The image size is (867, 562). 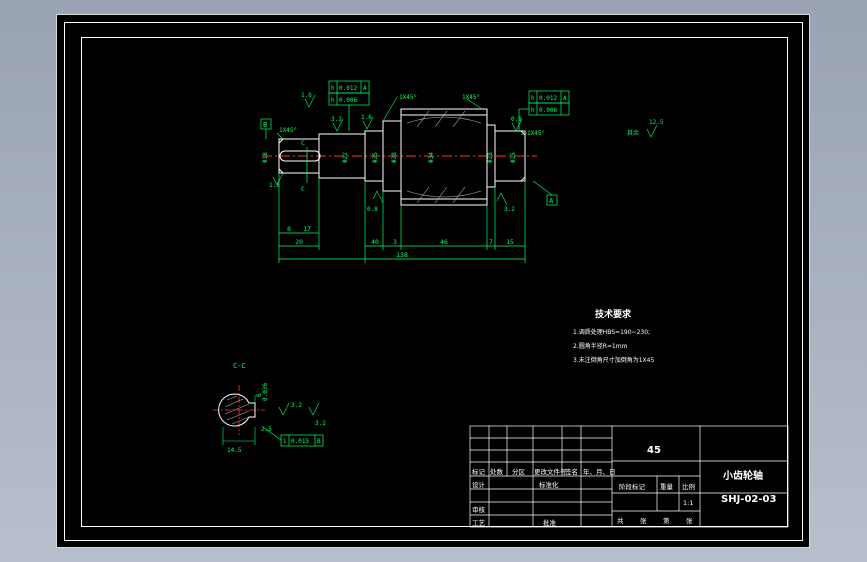 I want to click on tb-scale-label: 比例, so click(x=688, y=487).